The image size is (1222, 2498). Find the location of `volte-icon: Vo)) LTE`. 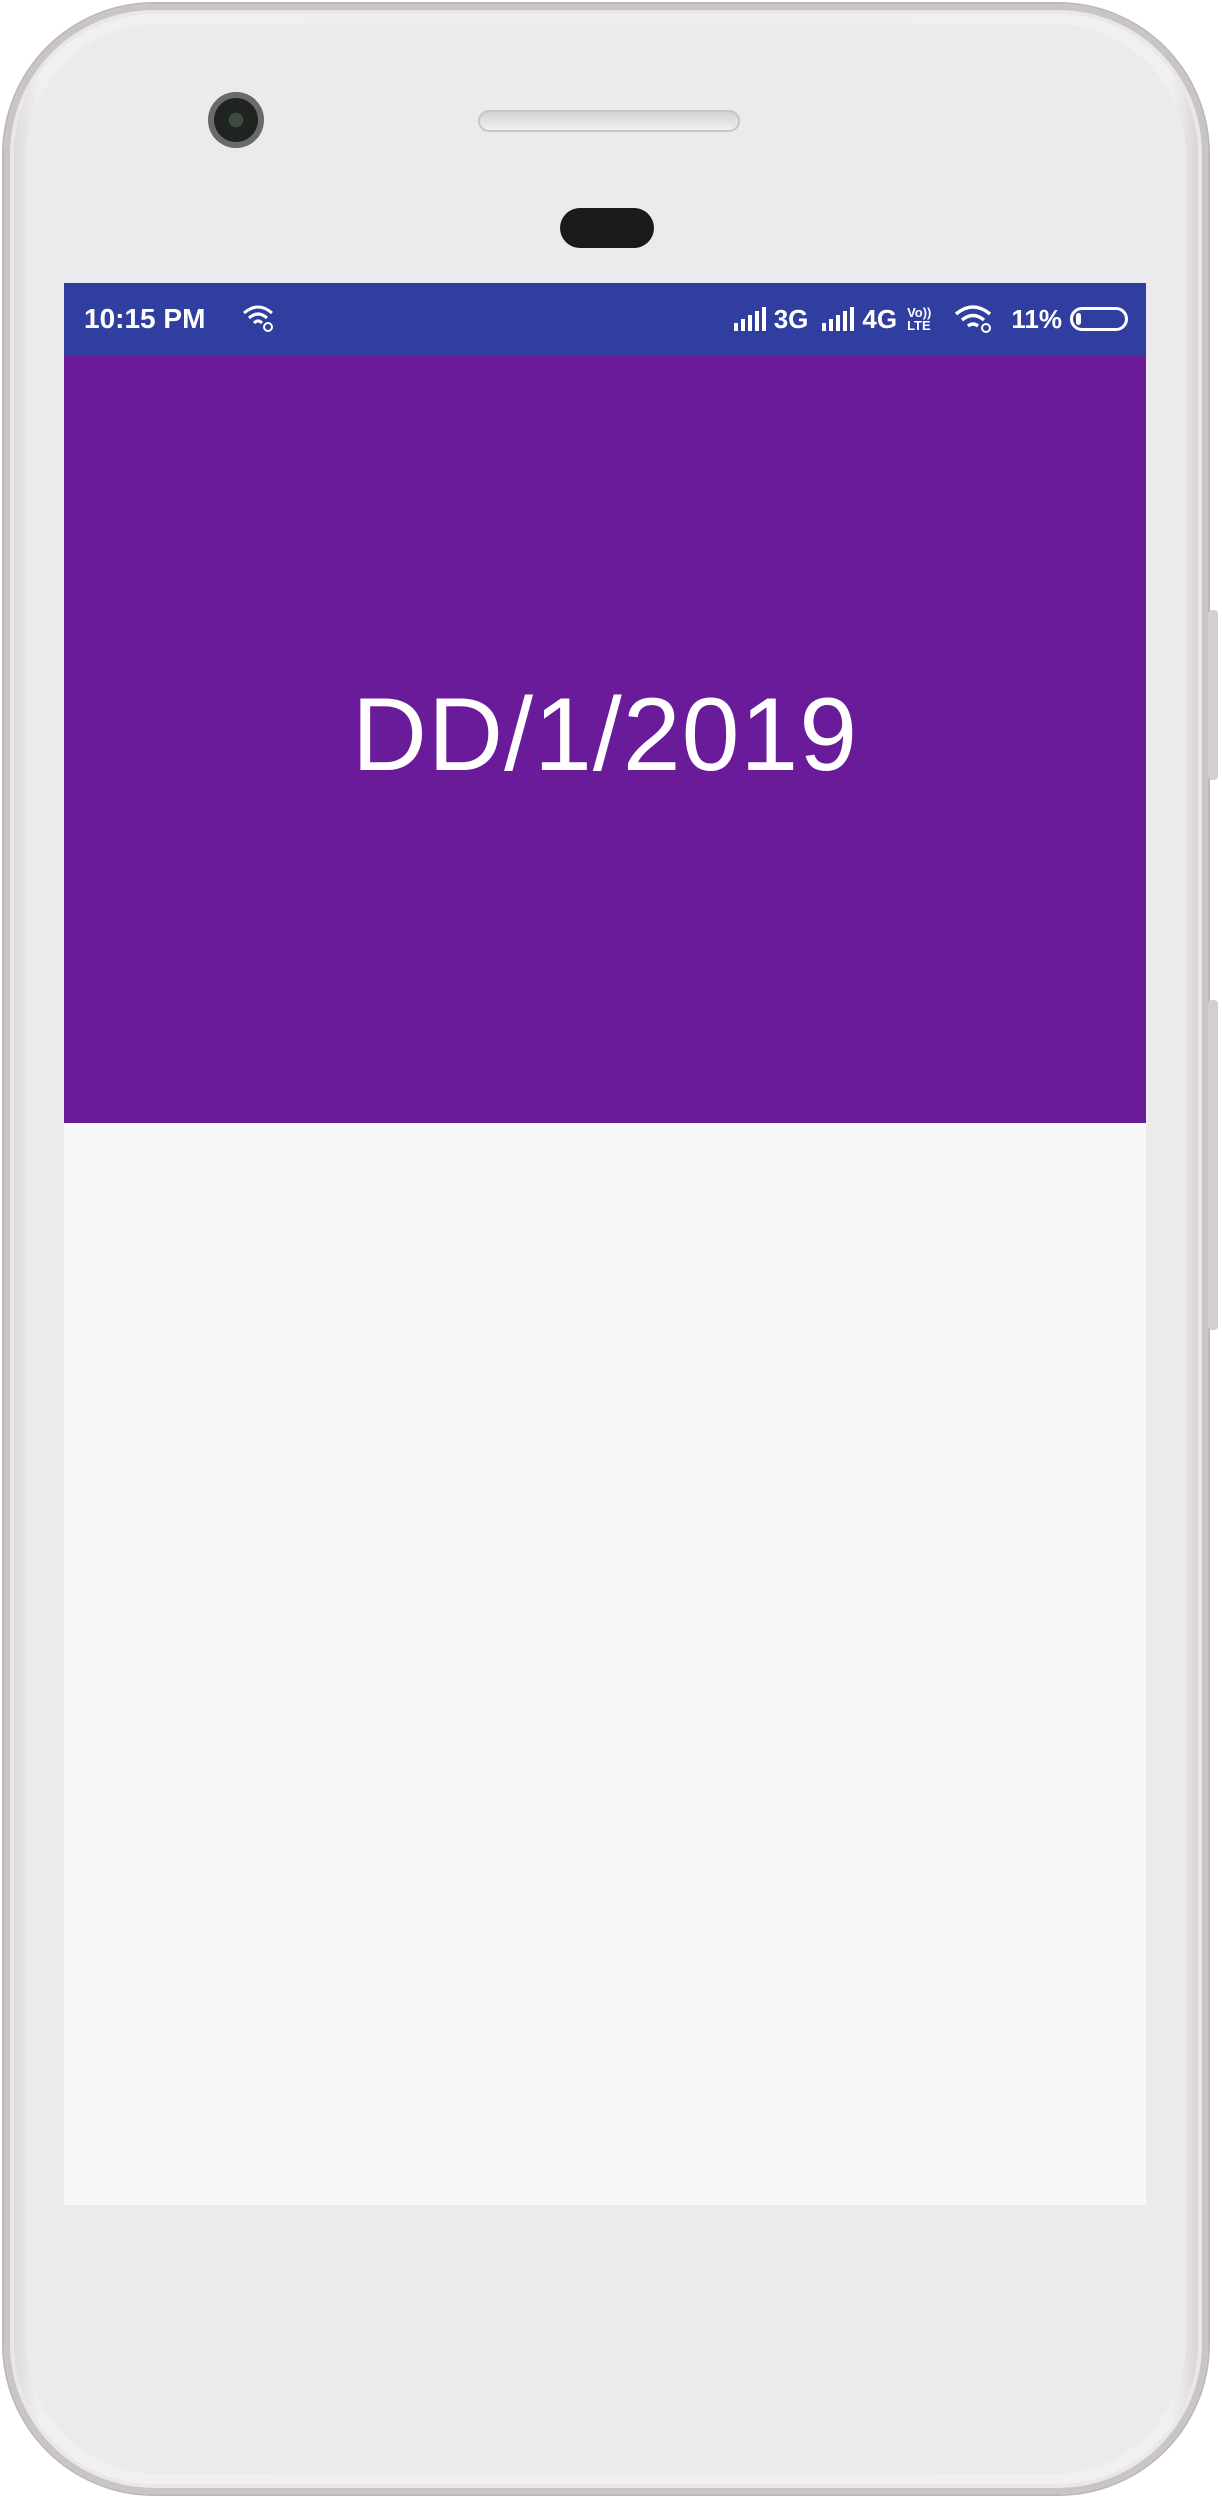

volte-icon: Vo)) LTE is located at coordinates (919, 319).